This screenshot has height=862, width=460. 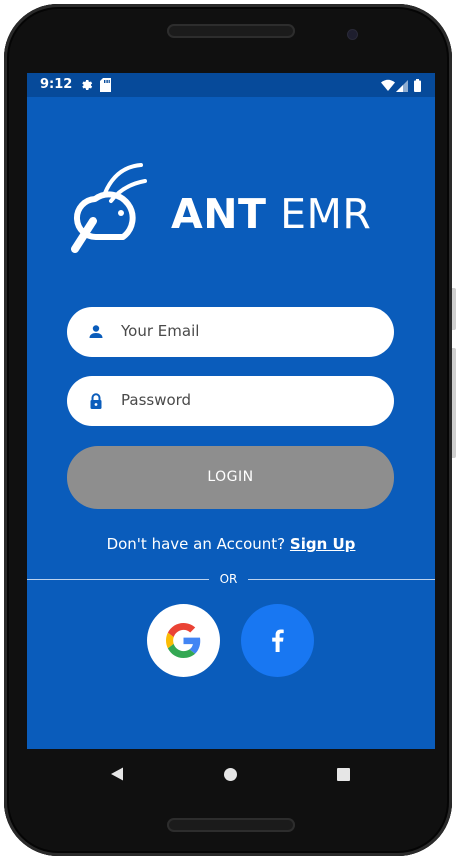 What do you see at coordinates (326, 214) in the screenshot?
I see `app-name-light: EMR` at bounding box center [326, 214].